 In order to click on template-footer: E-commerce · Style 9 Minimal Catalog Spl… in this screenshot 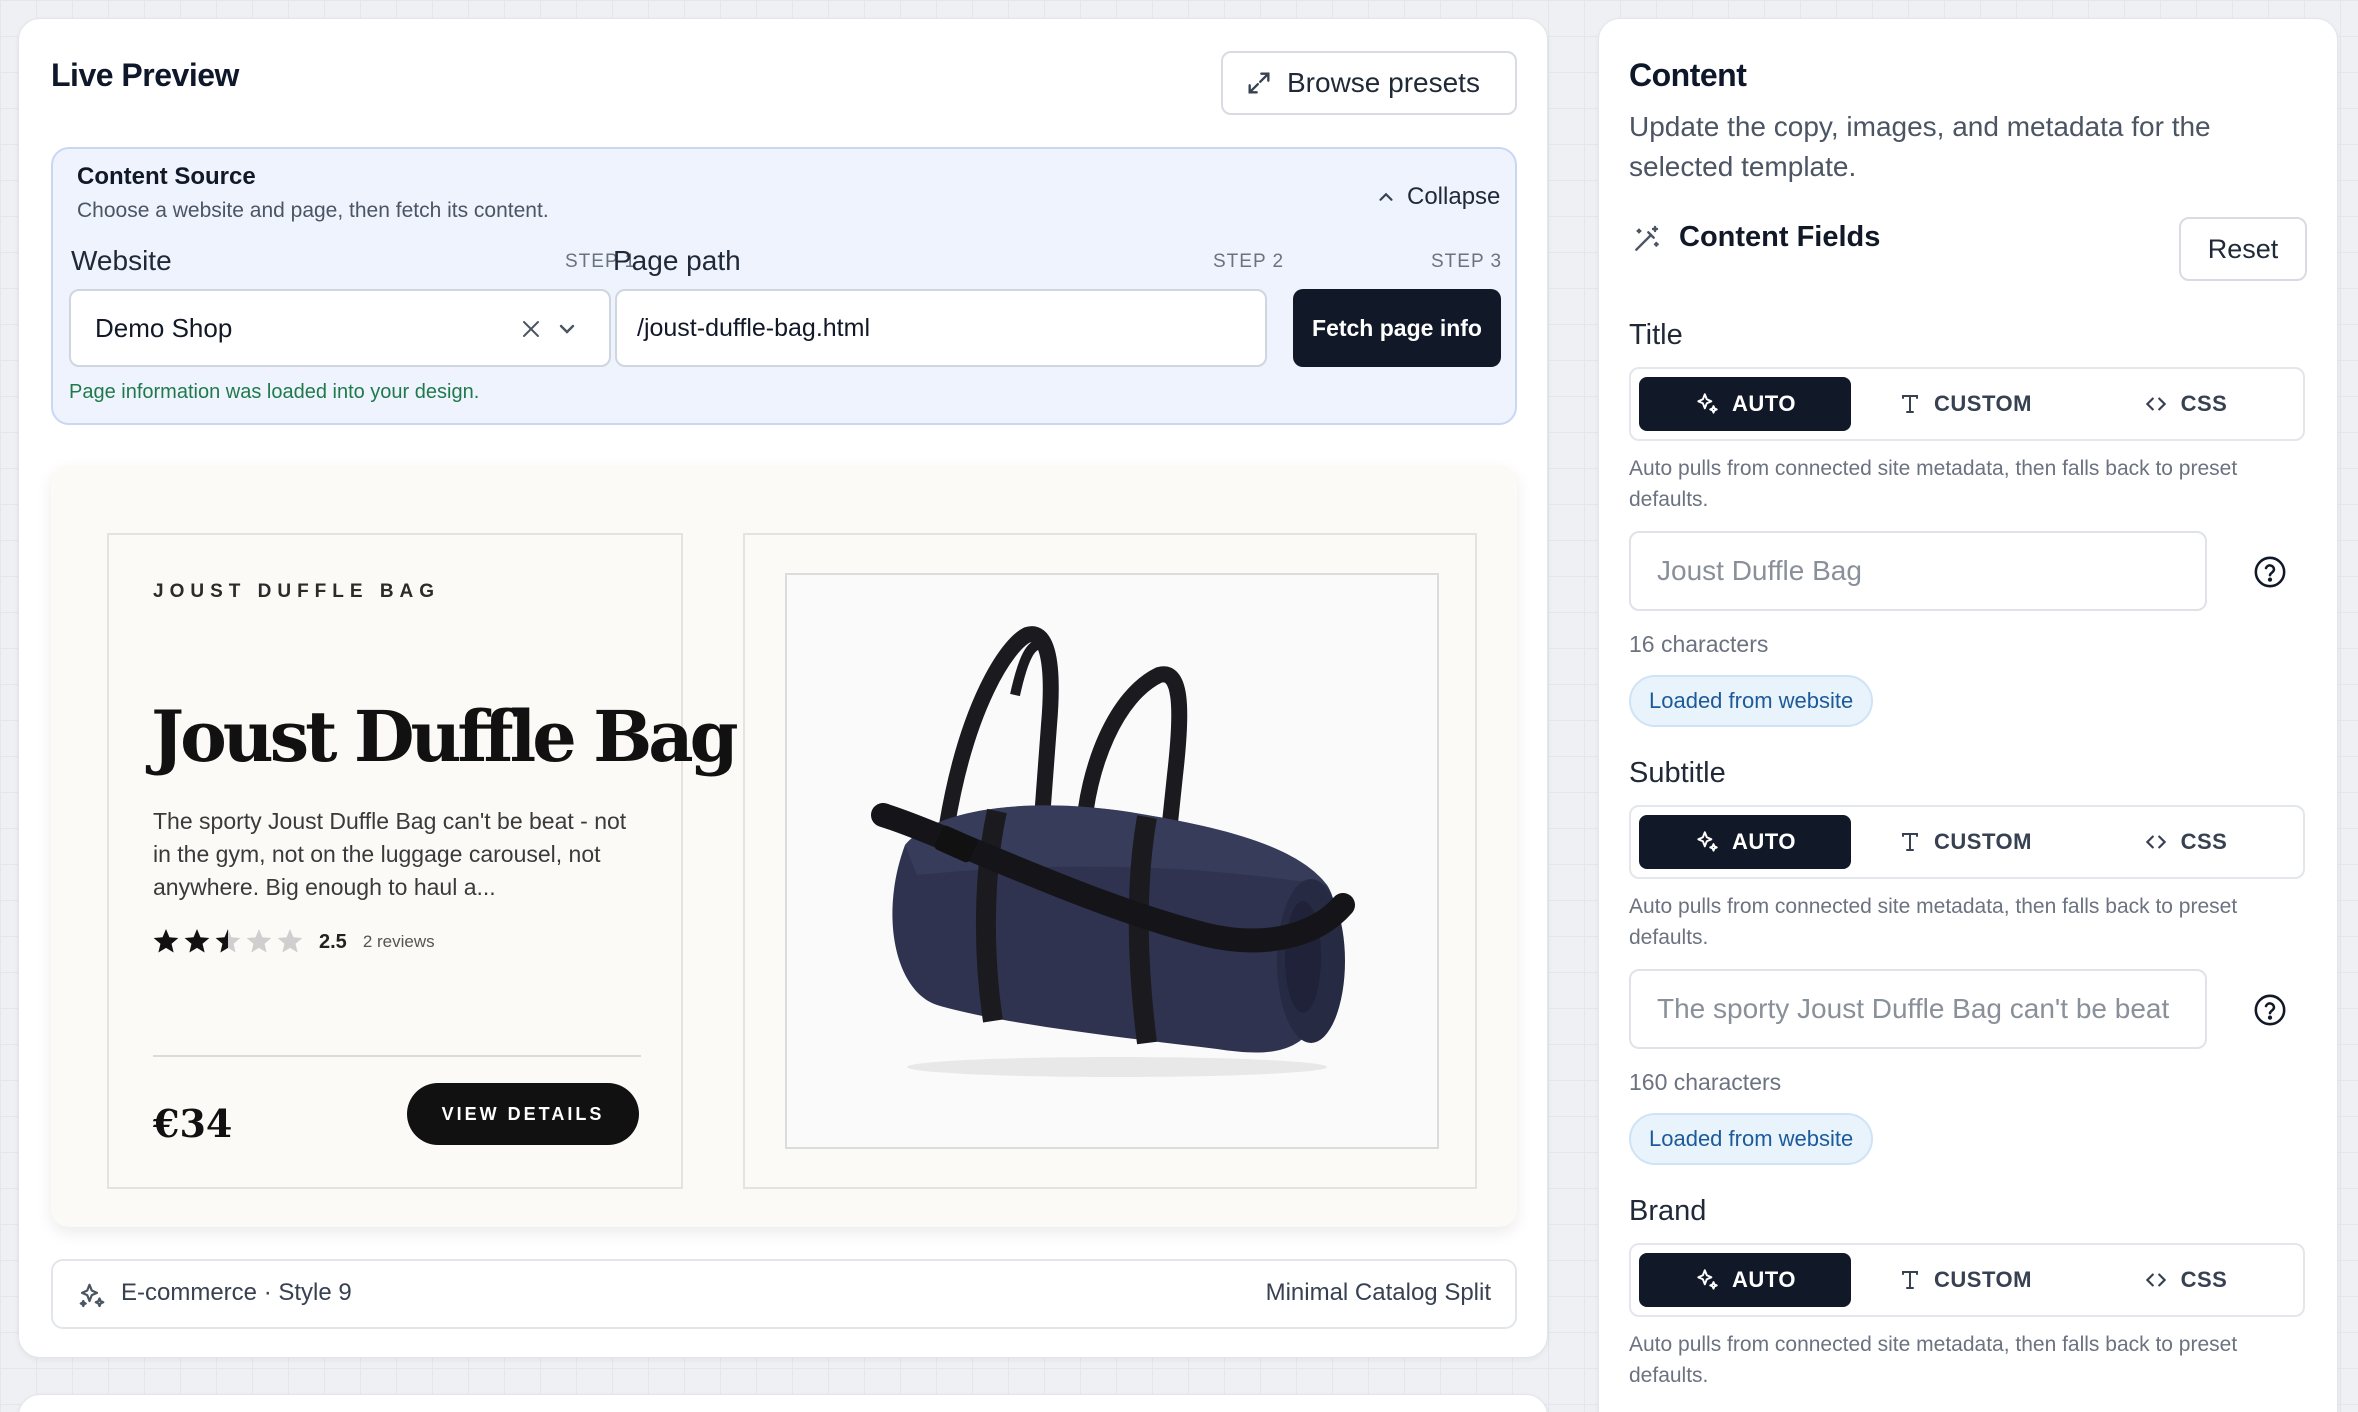, I will do `click(784, 1294)`.